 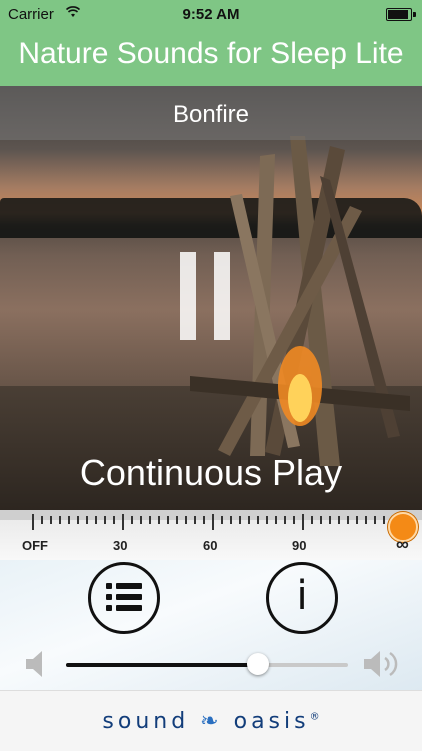 I want to click on volume-low-icon, so click(x=34, y=664).